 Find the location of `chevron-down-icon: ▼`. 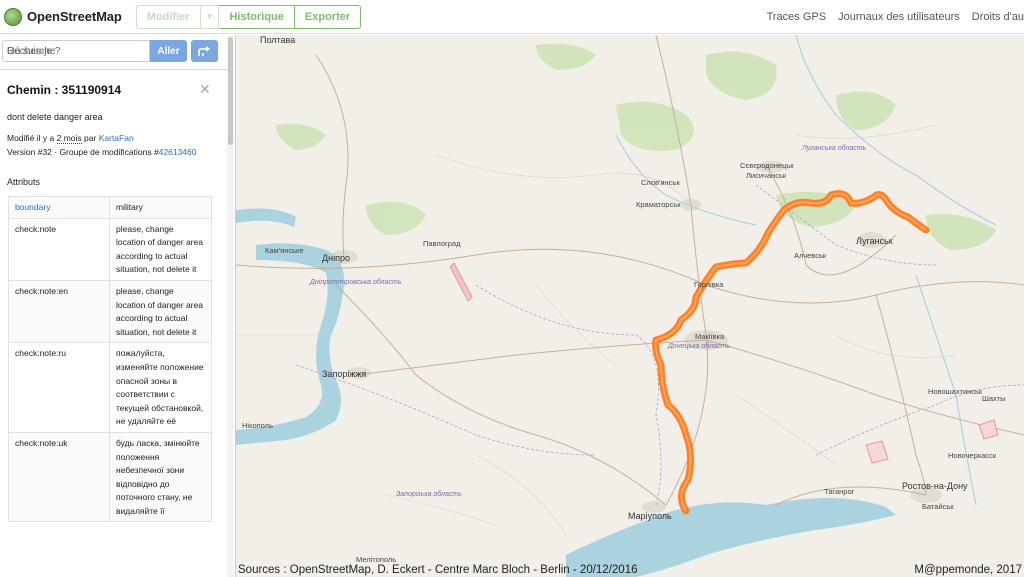

chevron-down-icon: ▼ is located at coordinates (209, 16).